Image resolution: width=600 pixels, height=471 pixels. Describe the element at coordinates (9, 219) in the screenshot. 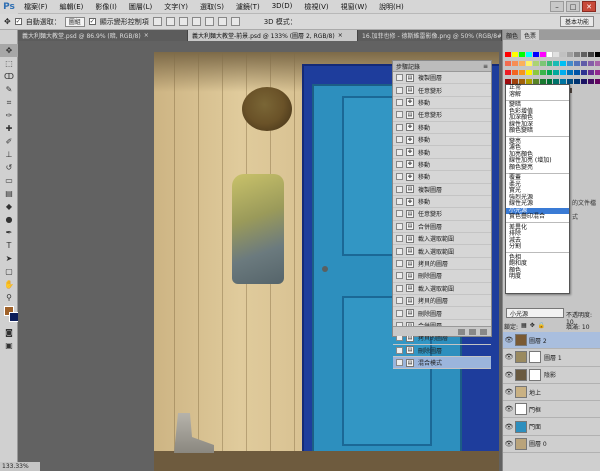

I see `dodge-tool-icon: ●` at that location.